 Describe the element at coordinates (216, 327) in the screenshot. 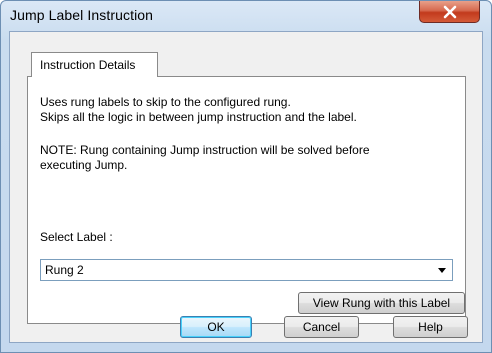

I see `ok-button: OK` at that location.